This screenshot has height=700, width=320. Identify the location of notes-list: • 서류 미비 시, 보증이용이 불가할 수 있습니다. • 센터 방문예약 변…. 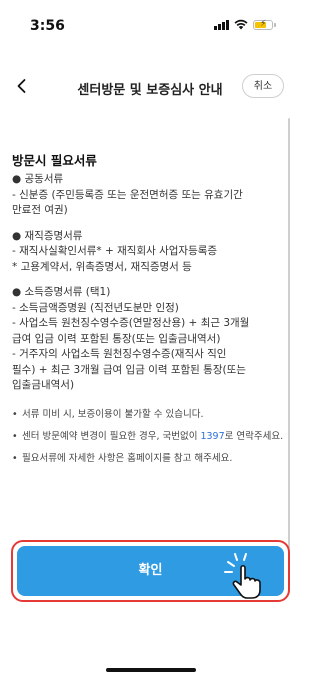
(150, 437).